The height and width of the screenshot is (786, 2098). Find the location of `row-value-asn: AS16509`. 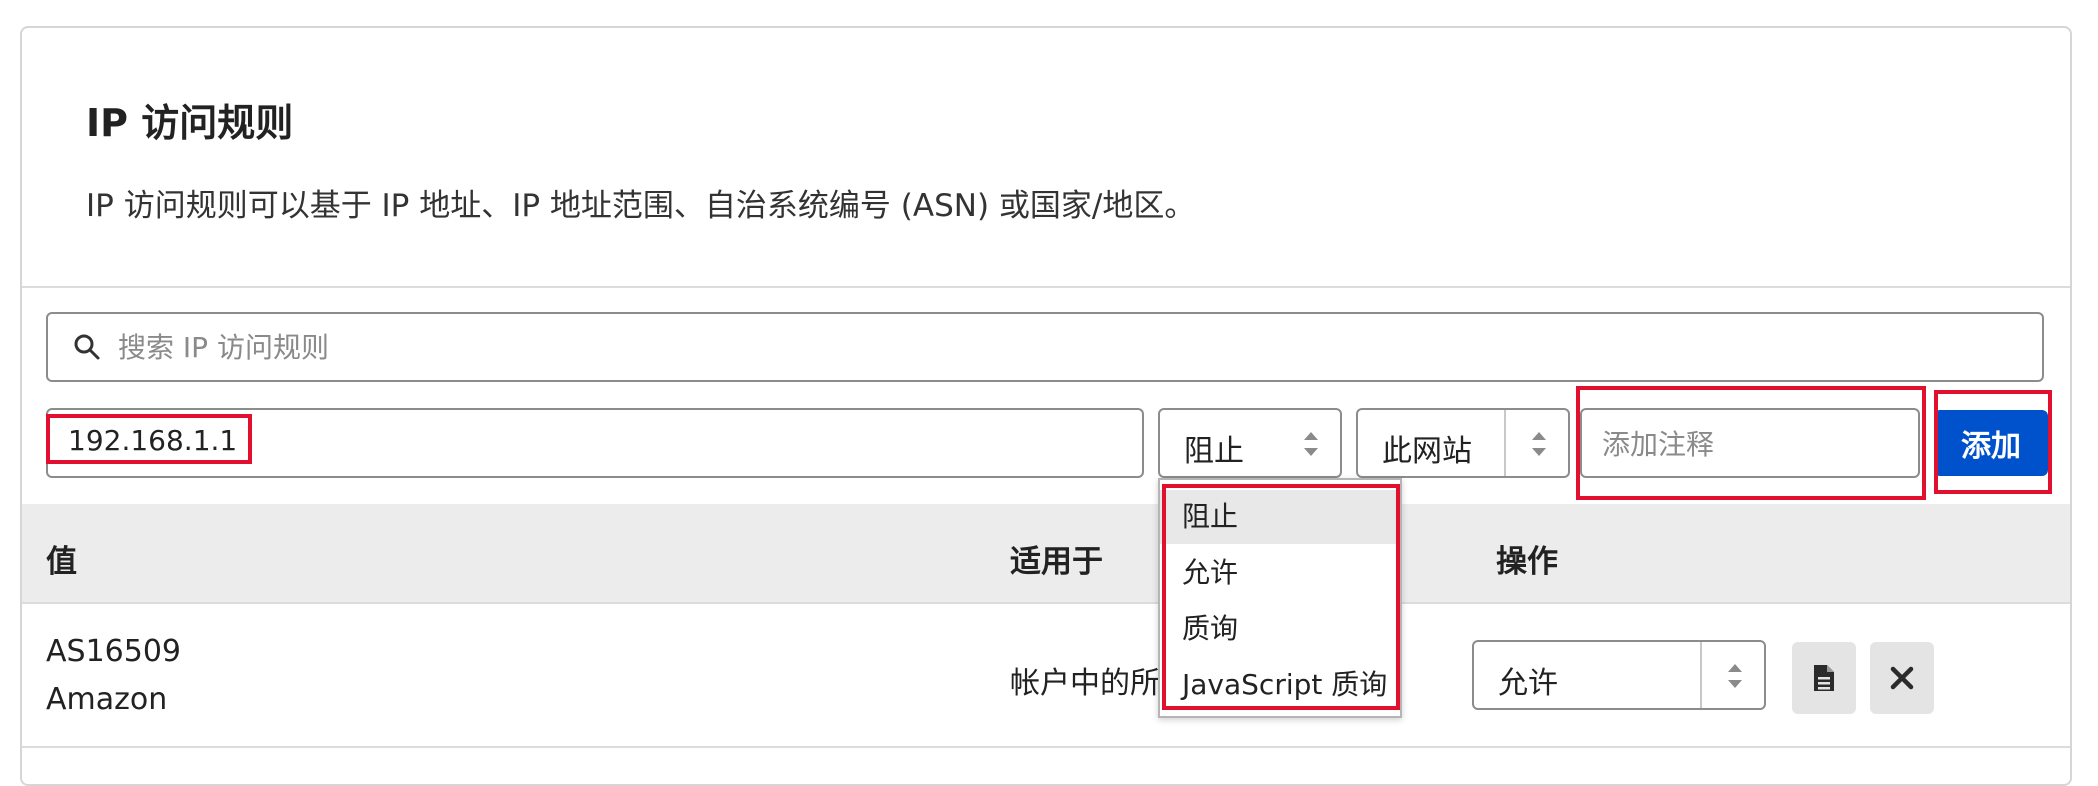

row-value-asn: AS16509 is located at coordinates (113, 651).